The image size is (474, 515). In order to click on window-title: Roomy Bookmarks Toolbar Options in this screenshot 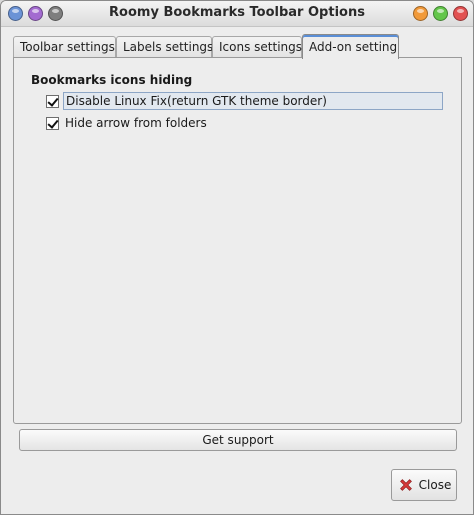, I will do `click(237, 12)`.